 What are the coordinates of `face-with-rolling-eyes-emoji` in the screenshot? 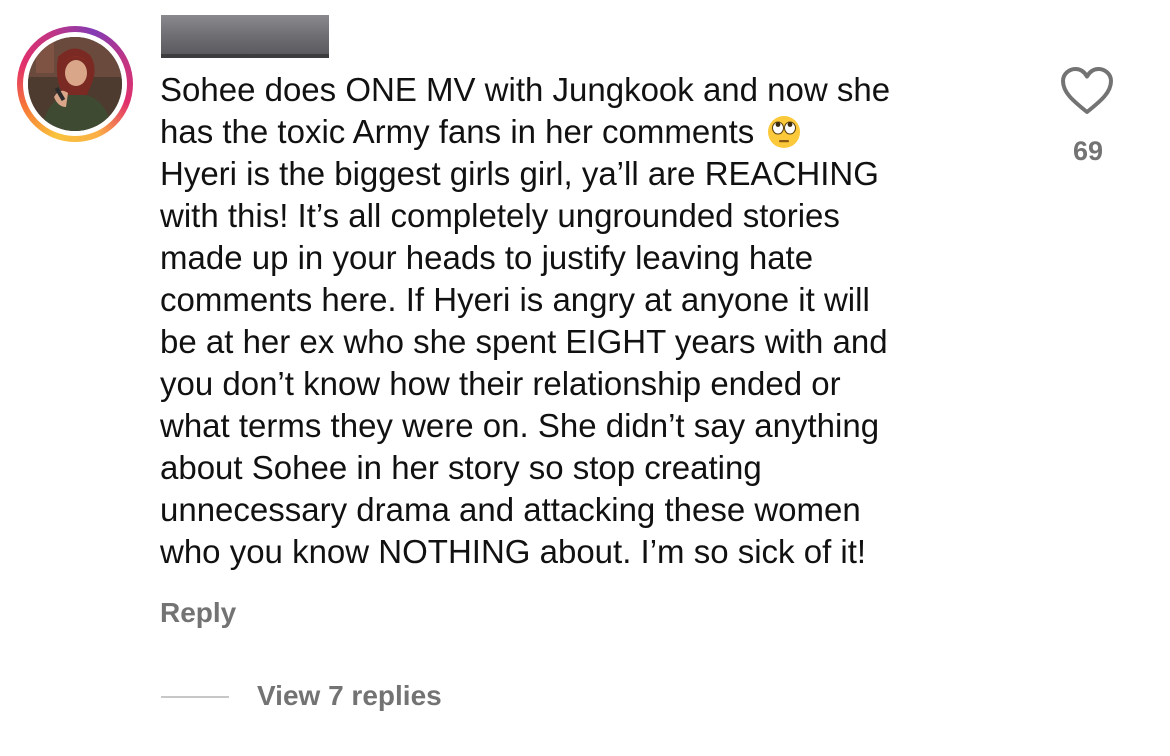 It's located at (784, 132).